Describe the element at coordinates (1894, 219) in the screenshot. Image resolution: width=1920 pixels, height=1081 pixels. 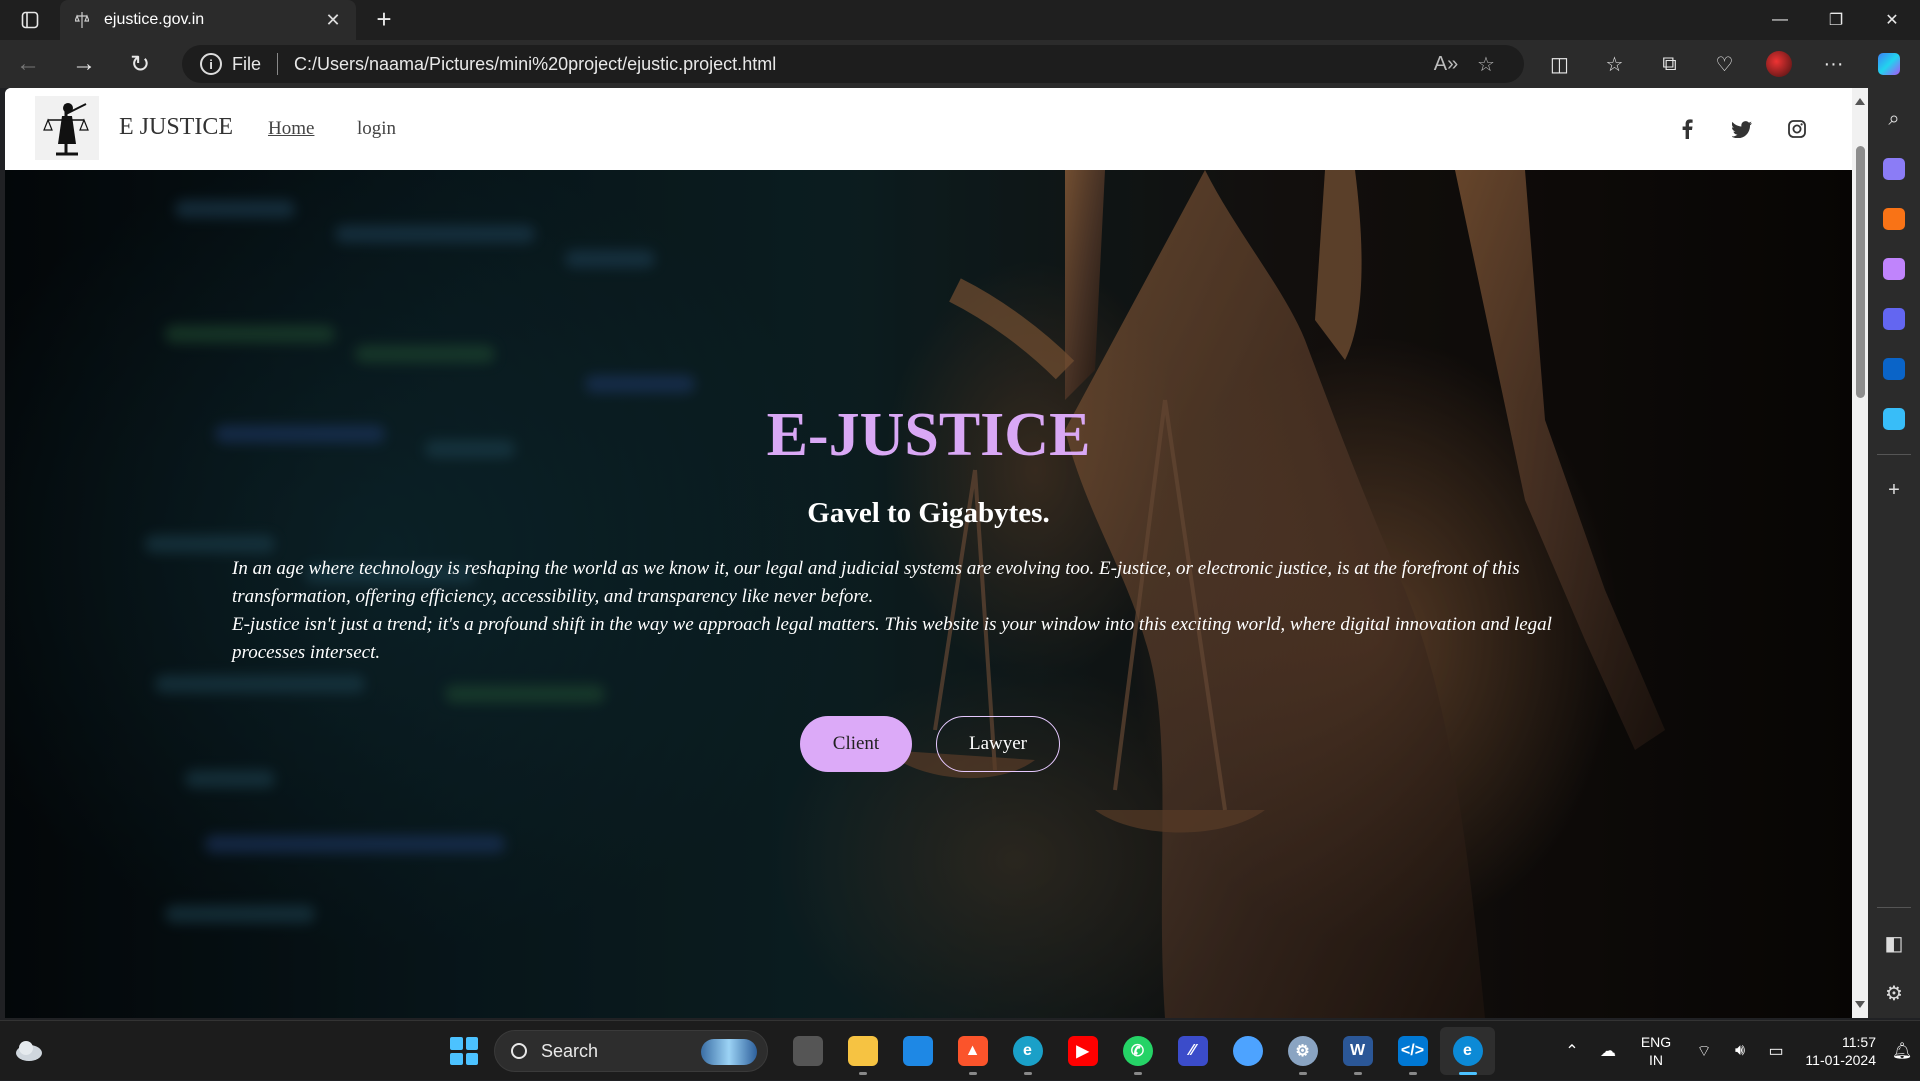
I see `tools-icon` at that location.